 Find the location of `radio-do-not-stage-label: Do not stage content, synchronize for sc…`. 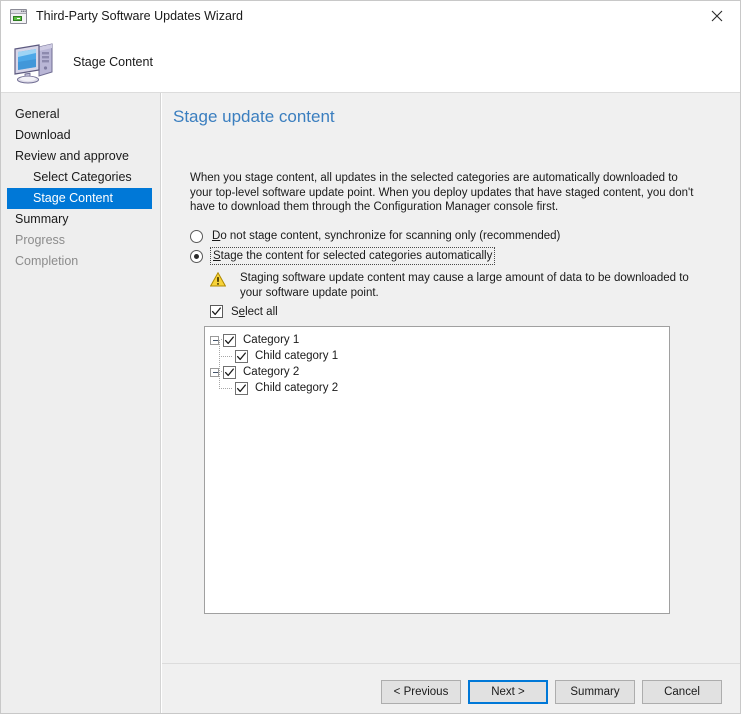

radio-do-not-stage-label: Do not stage content, synchronize for sc… is located at coordinates (386, 236).